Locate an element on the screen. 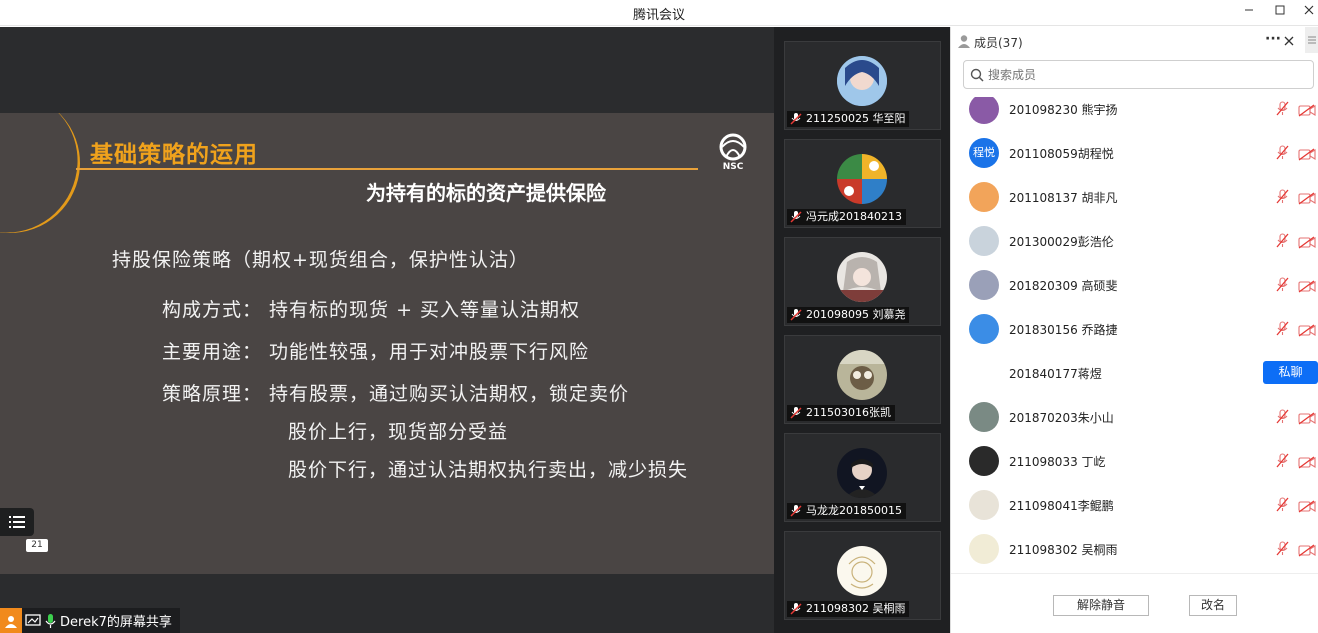  video-tile: 211098302 吴桐雨 is located at coordinates (862, 575).